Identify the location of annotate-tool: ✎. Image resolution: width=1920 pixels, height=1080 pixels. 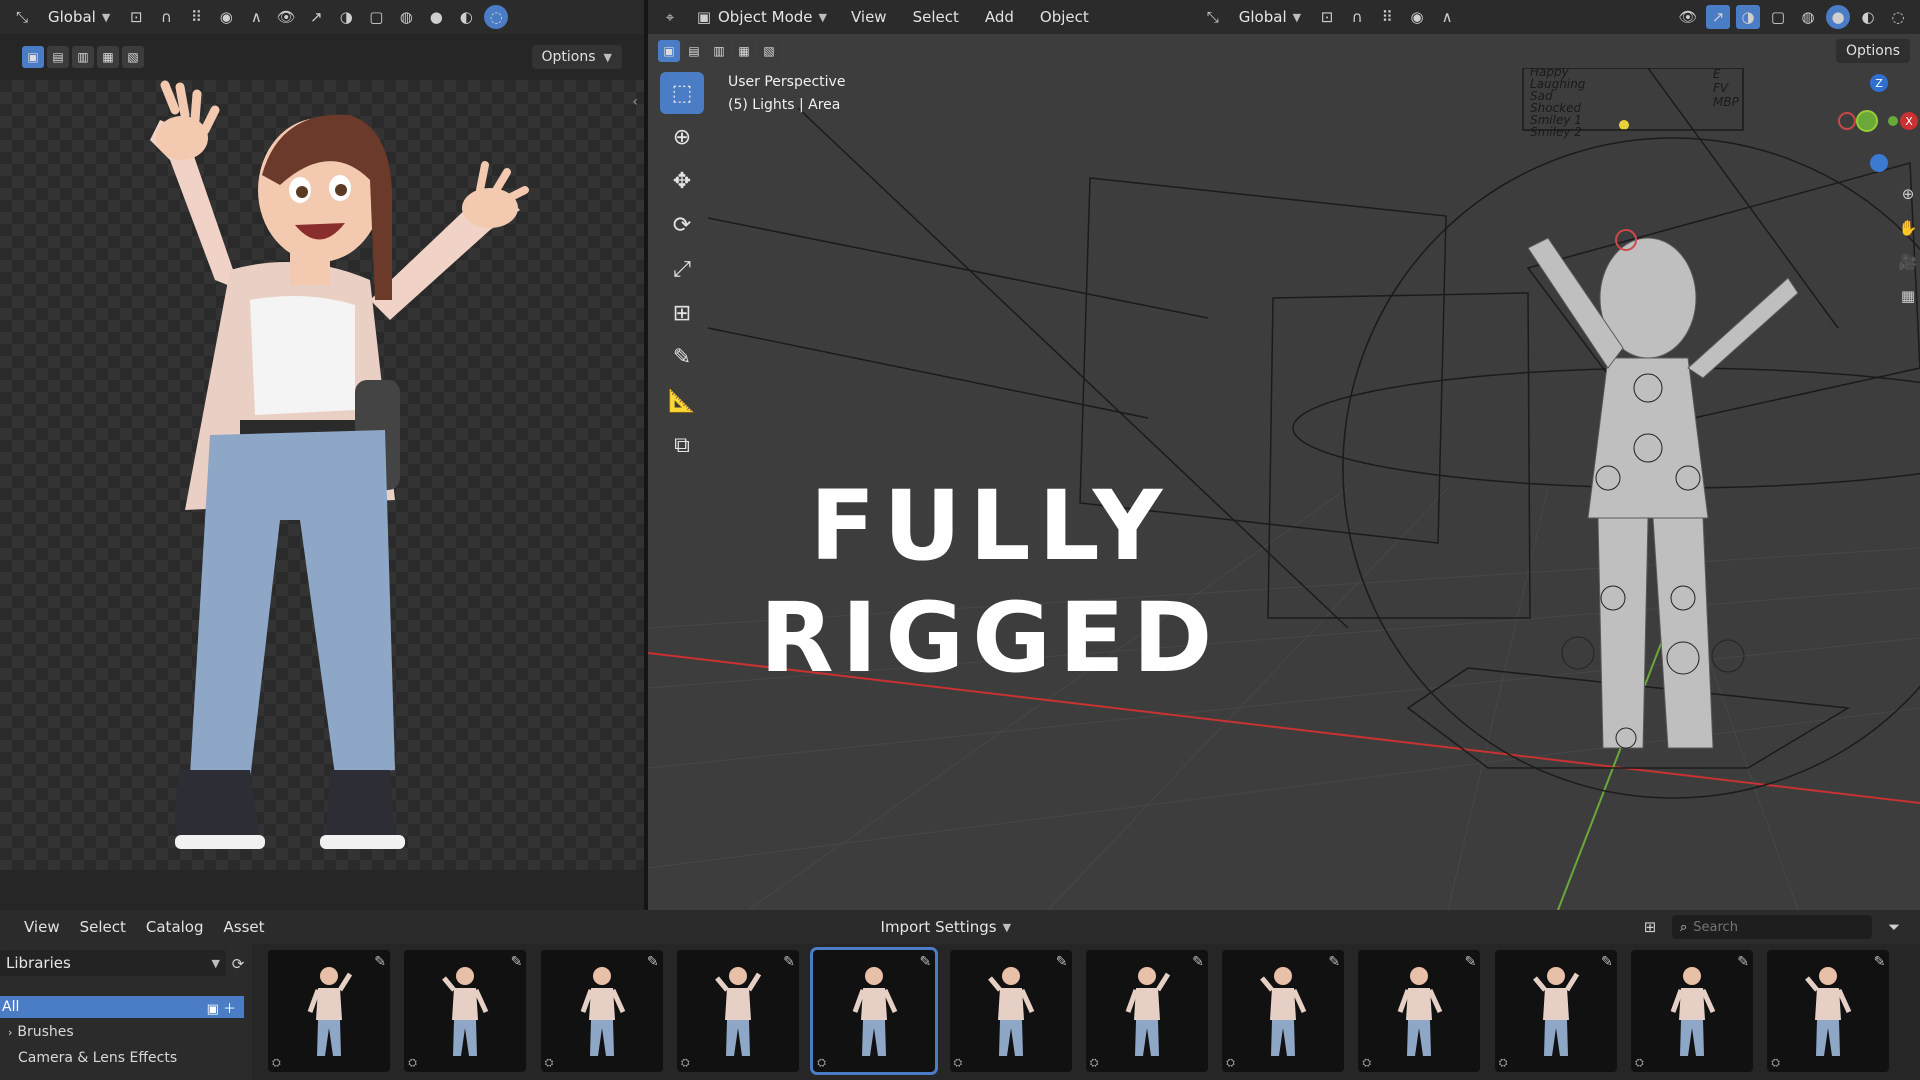
(682, 357).